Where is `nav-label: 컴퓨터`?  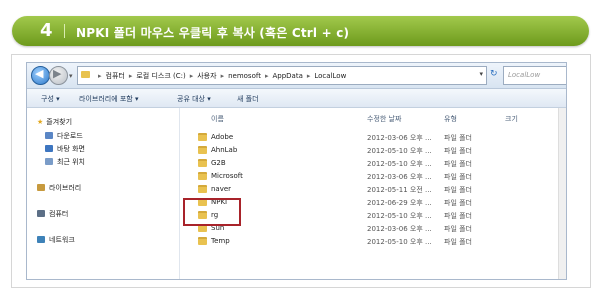 nav-label: 컴퓨터 is located at coordinates (59, 214).